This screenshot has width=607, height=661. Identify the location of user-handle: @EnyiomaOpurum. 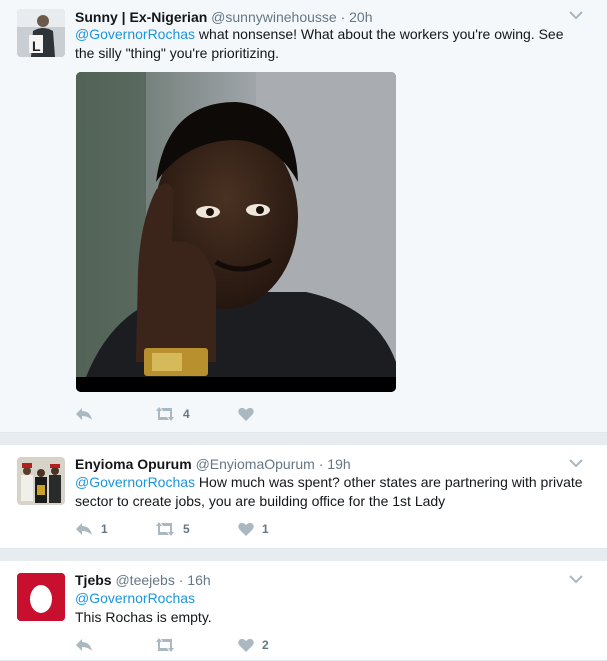
(255, 464).